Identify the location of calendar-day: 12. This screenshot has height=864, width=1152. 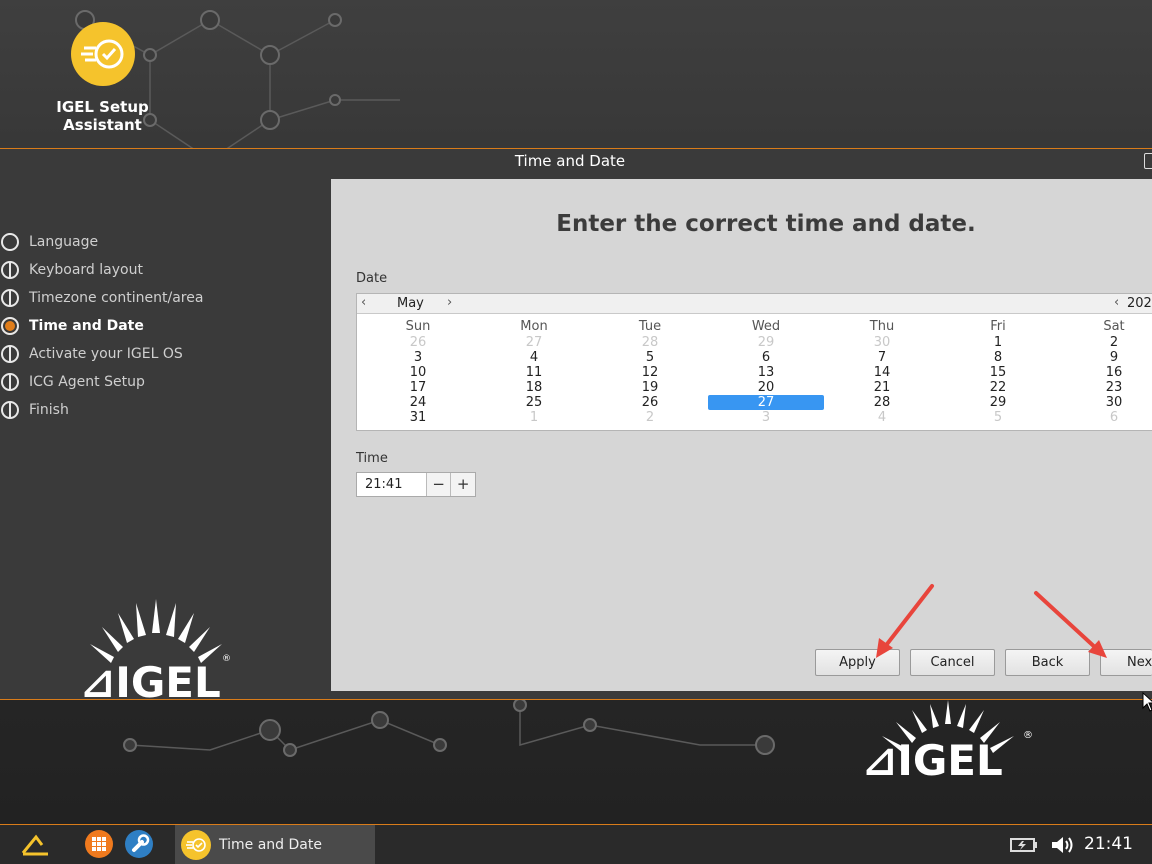
(650, 372).